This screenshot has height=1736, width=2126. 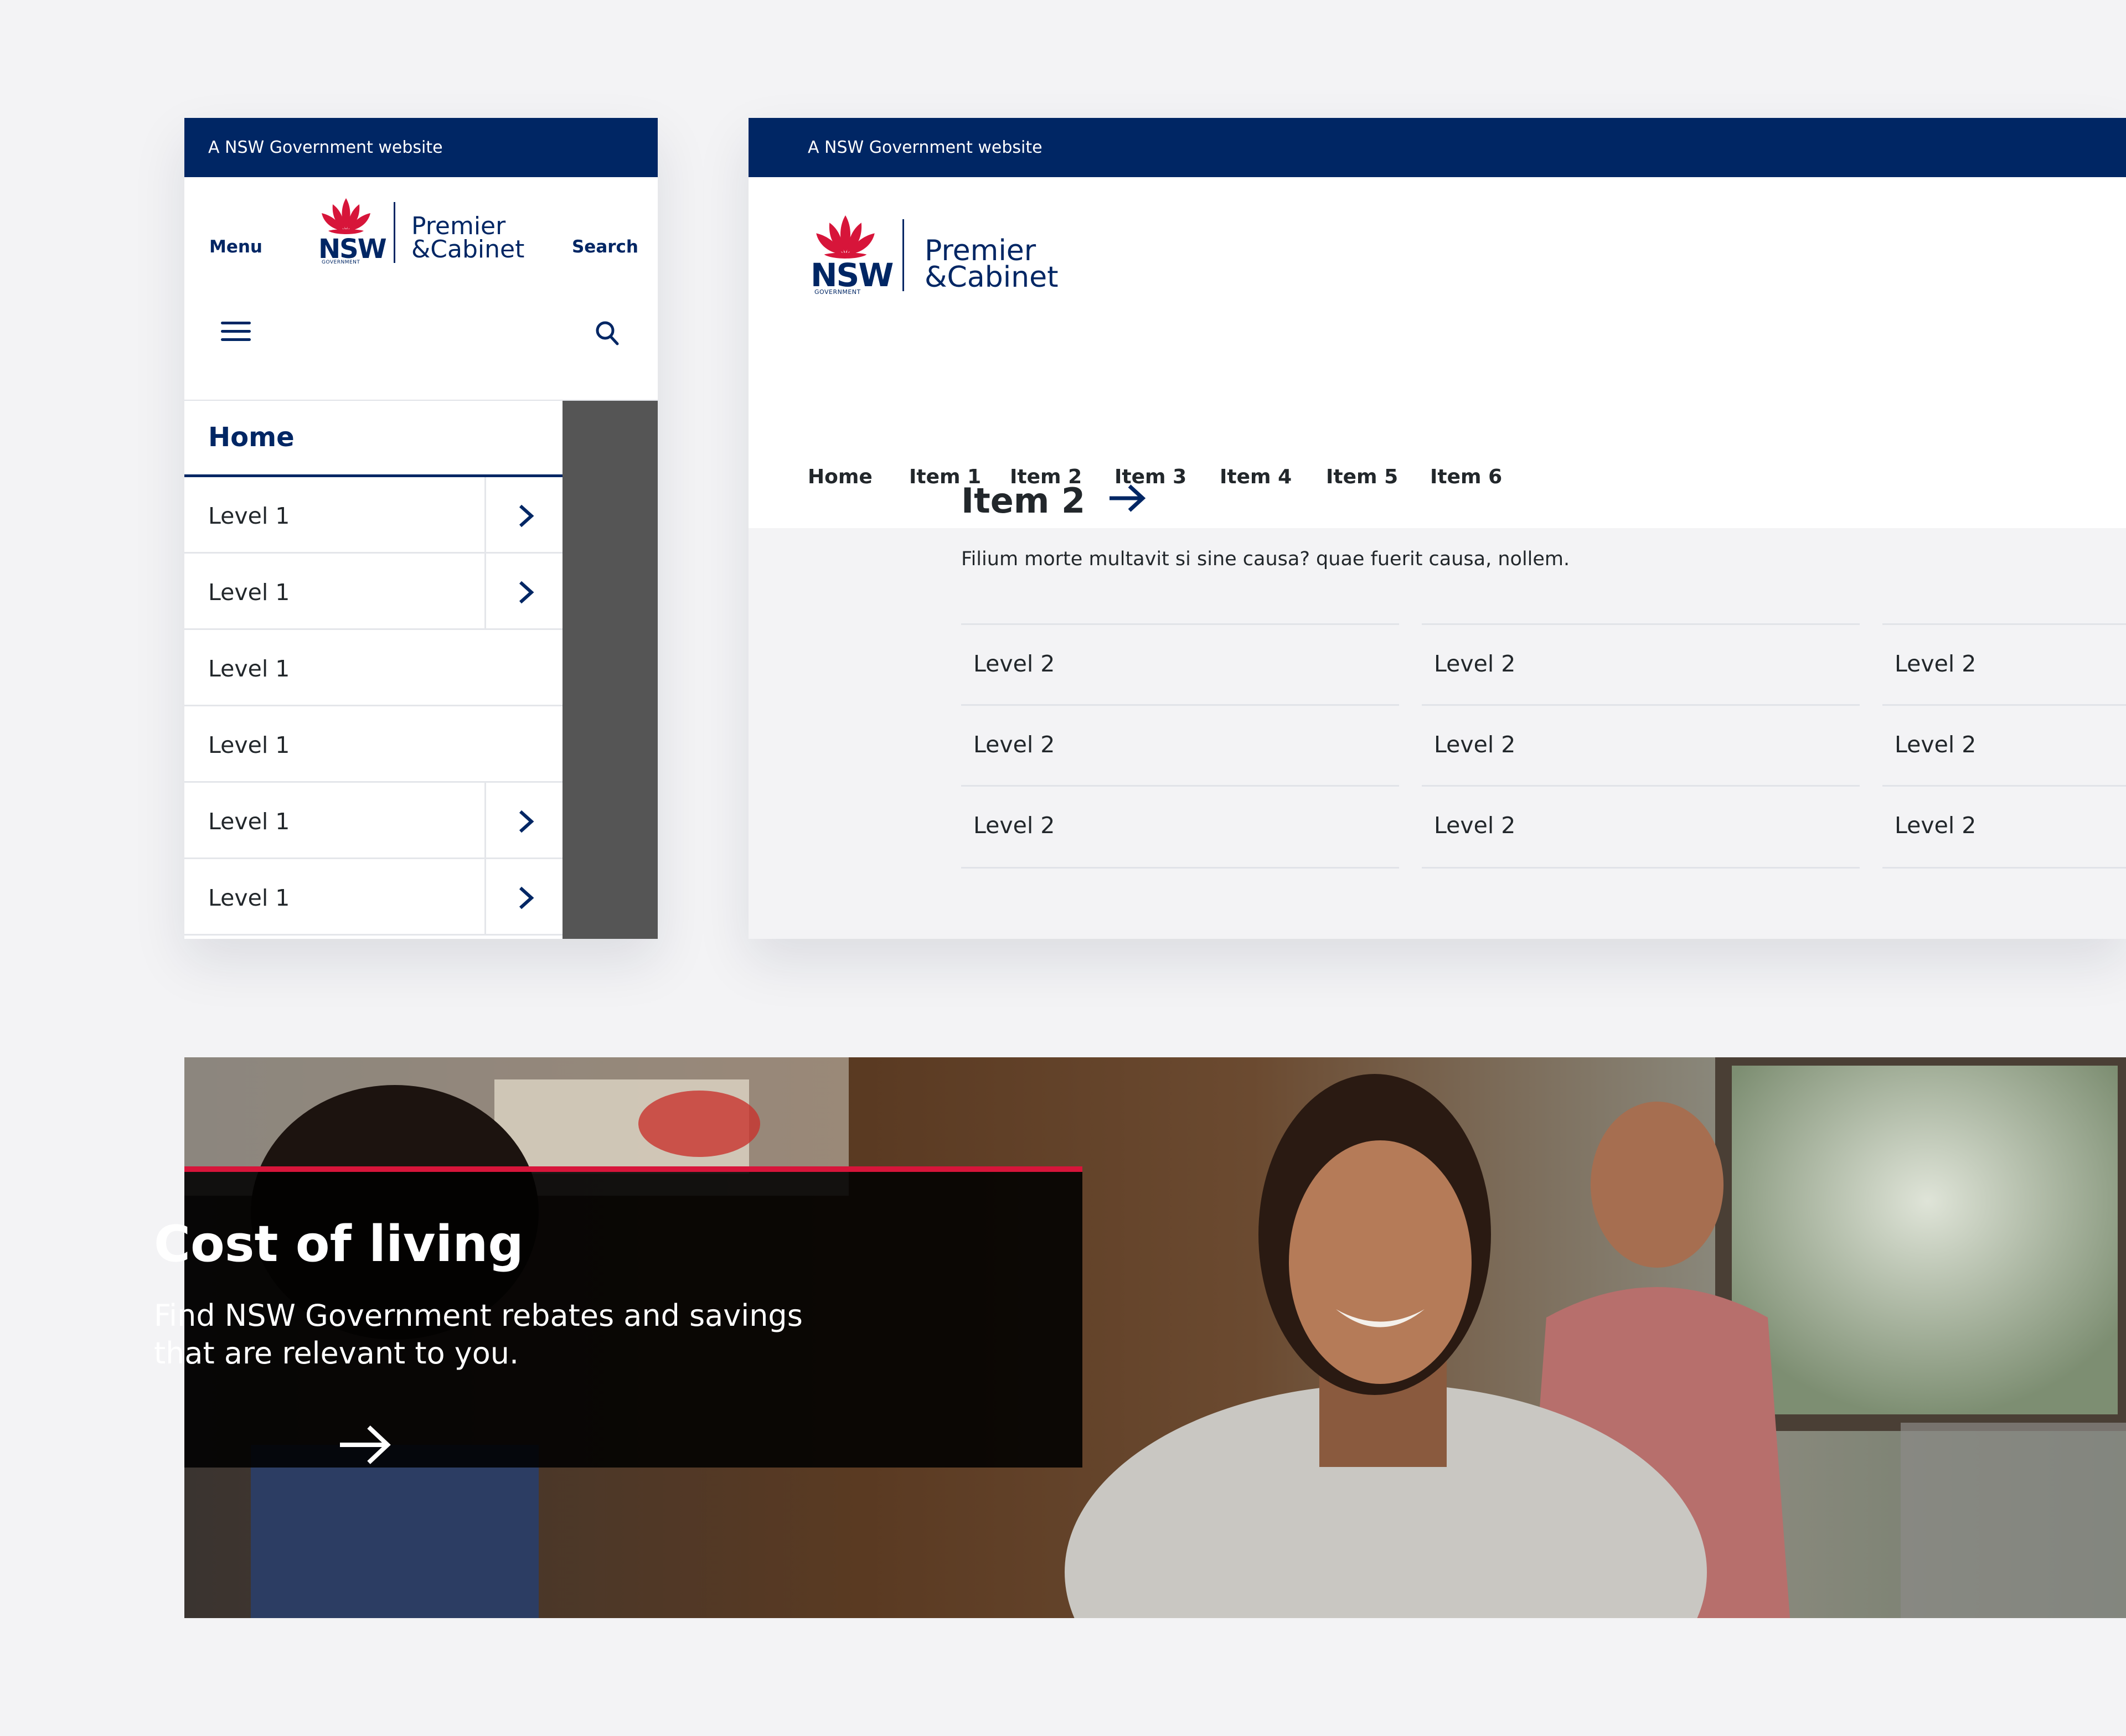 What do you see at coordinates (1023, 500) in the screenshot?
I see `mega-menu-title-text: Item 2` at bounding box center [1023, 500].